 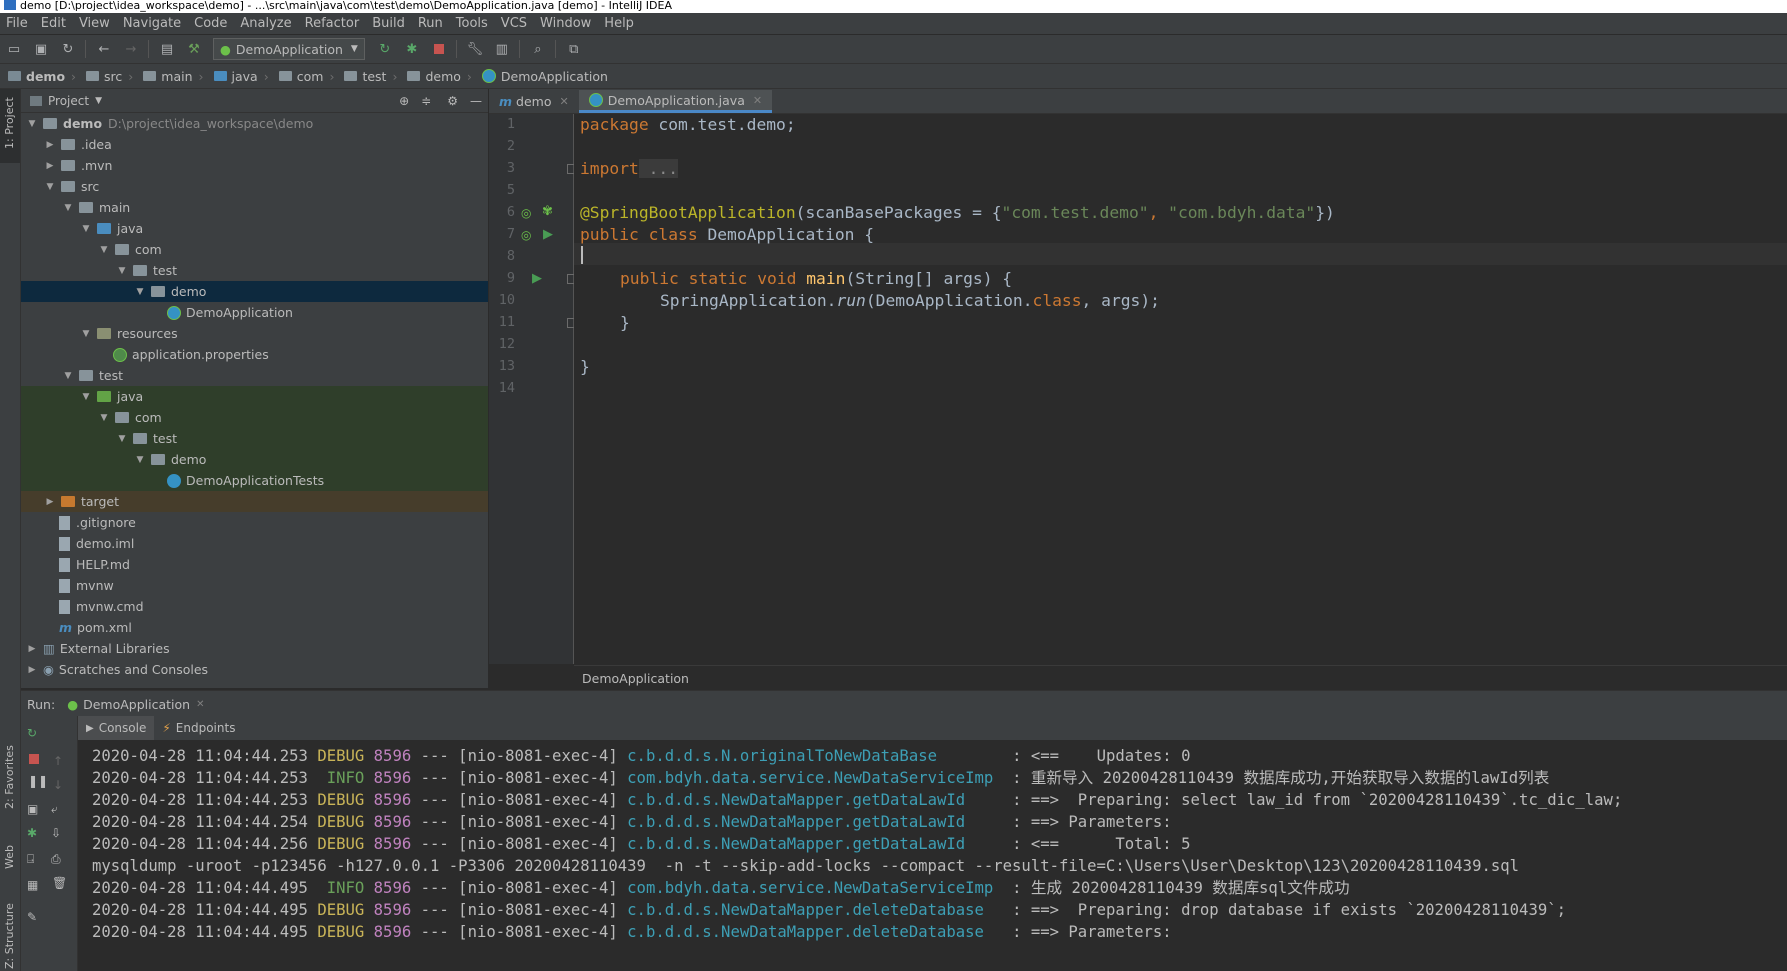 What do you see at coordinates (254, 249) in the screenshot?
I see `tree-item-com: ▼ com` at bounding box center [254, 249].